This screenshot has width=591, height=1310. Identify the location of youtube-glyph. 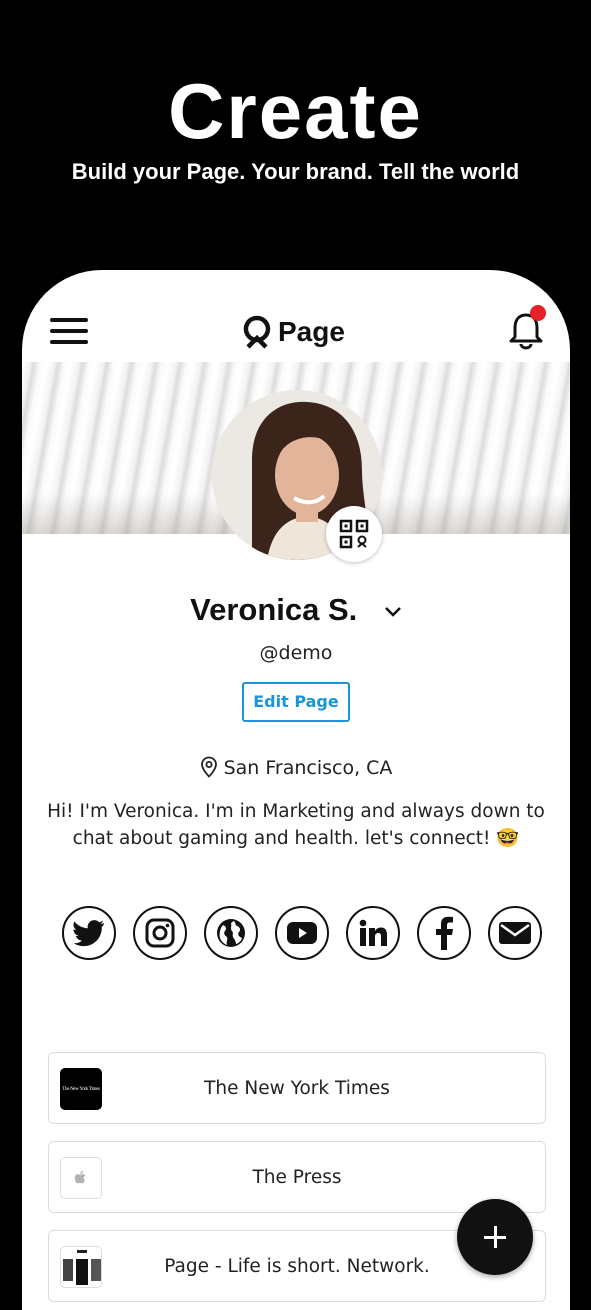
(302, 933).